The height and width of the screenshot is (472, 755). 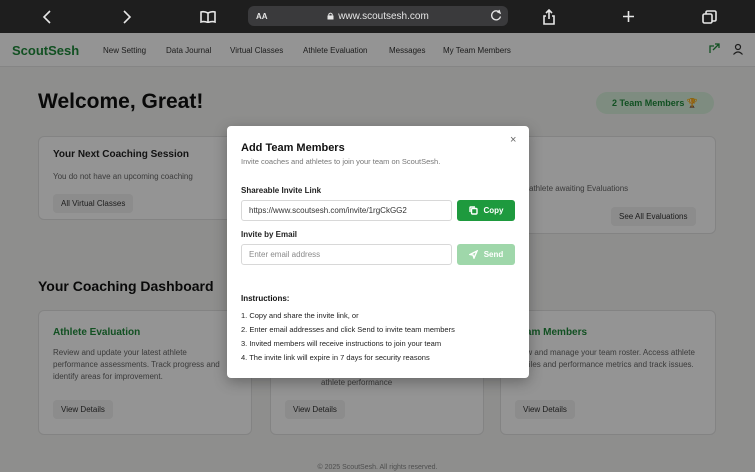 What do you see at coordinates (265, 298) in the screenshot?
I see `instructions-title: Instructions:` at bounding box center [265, 298].